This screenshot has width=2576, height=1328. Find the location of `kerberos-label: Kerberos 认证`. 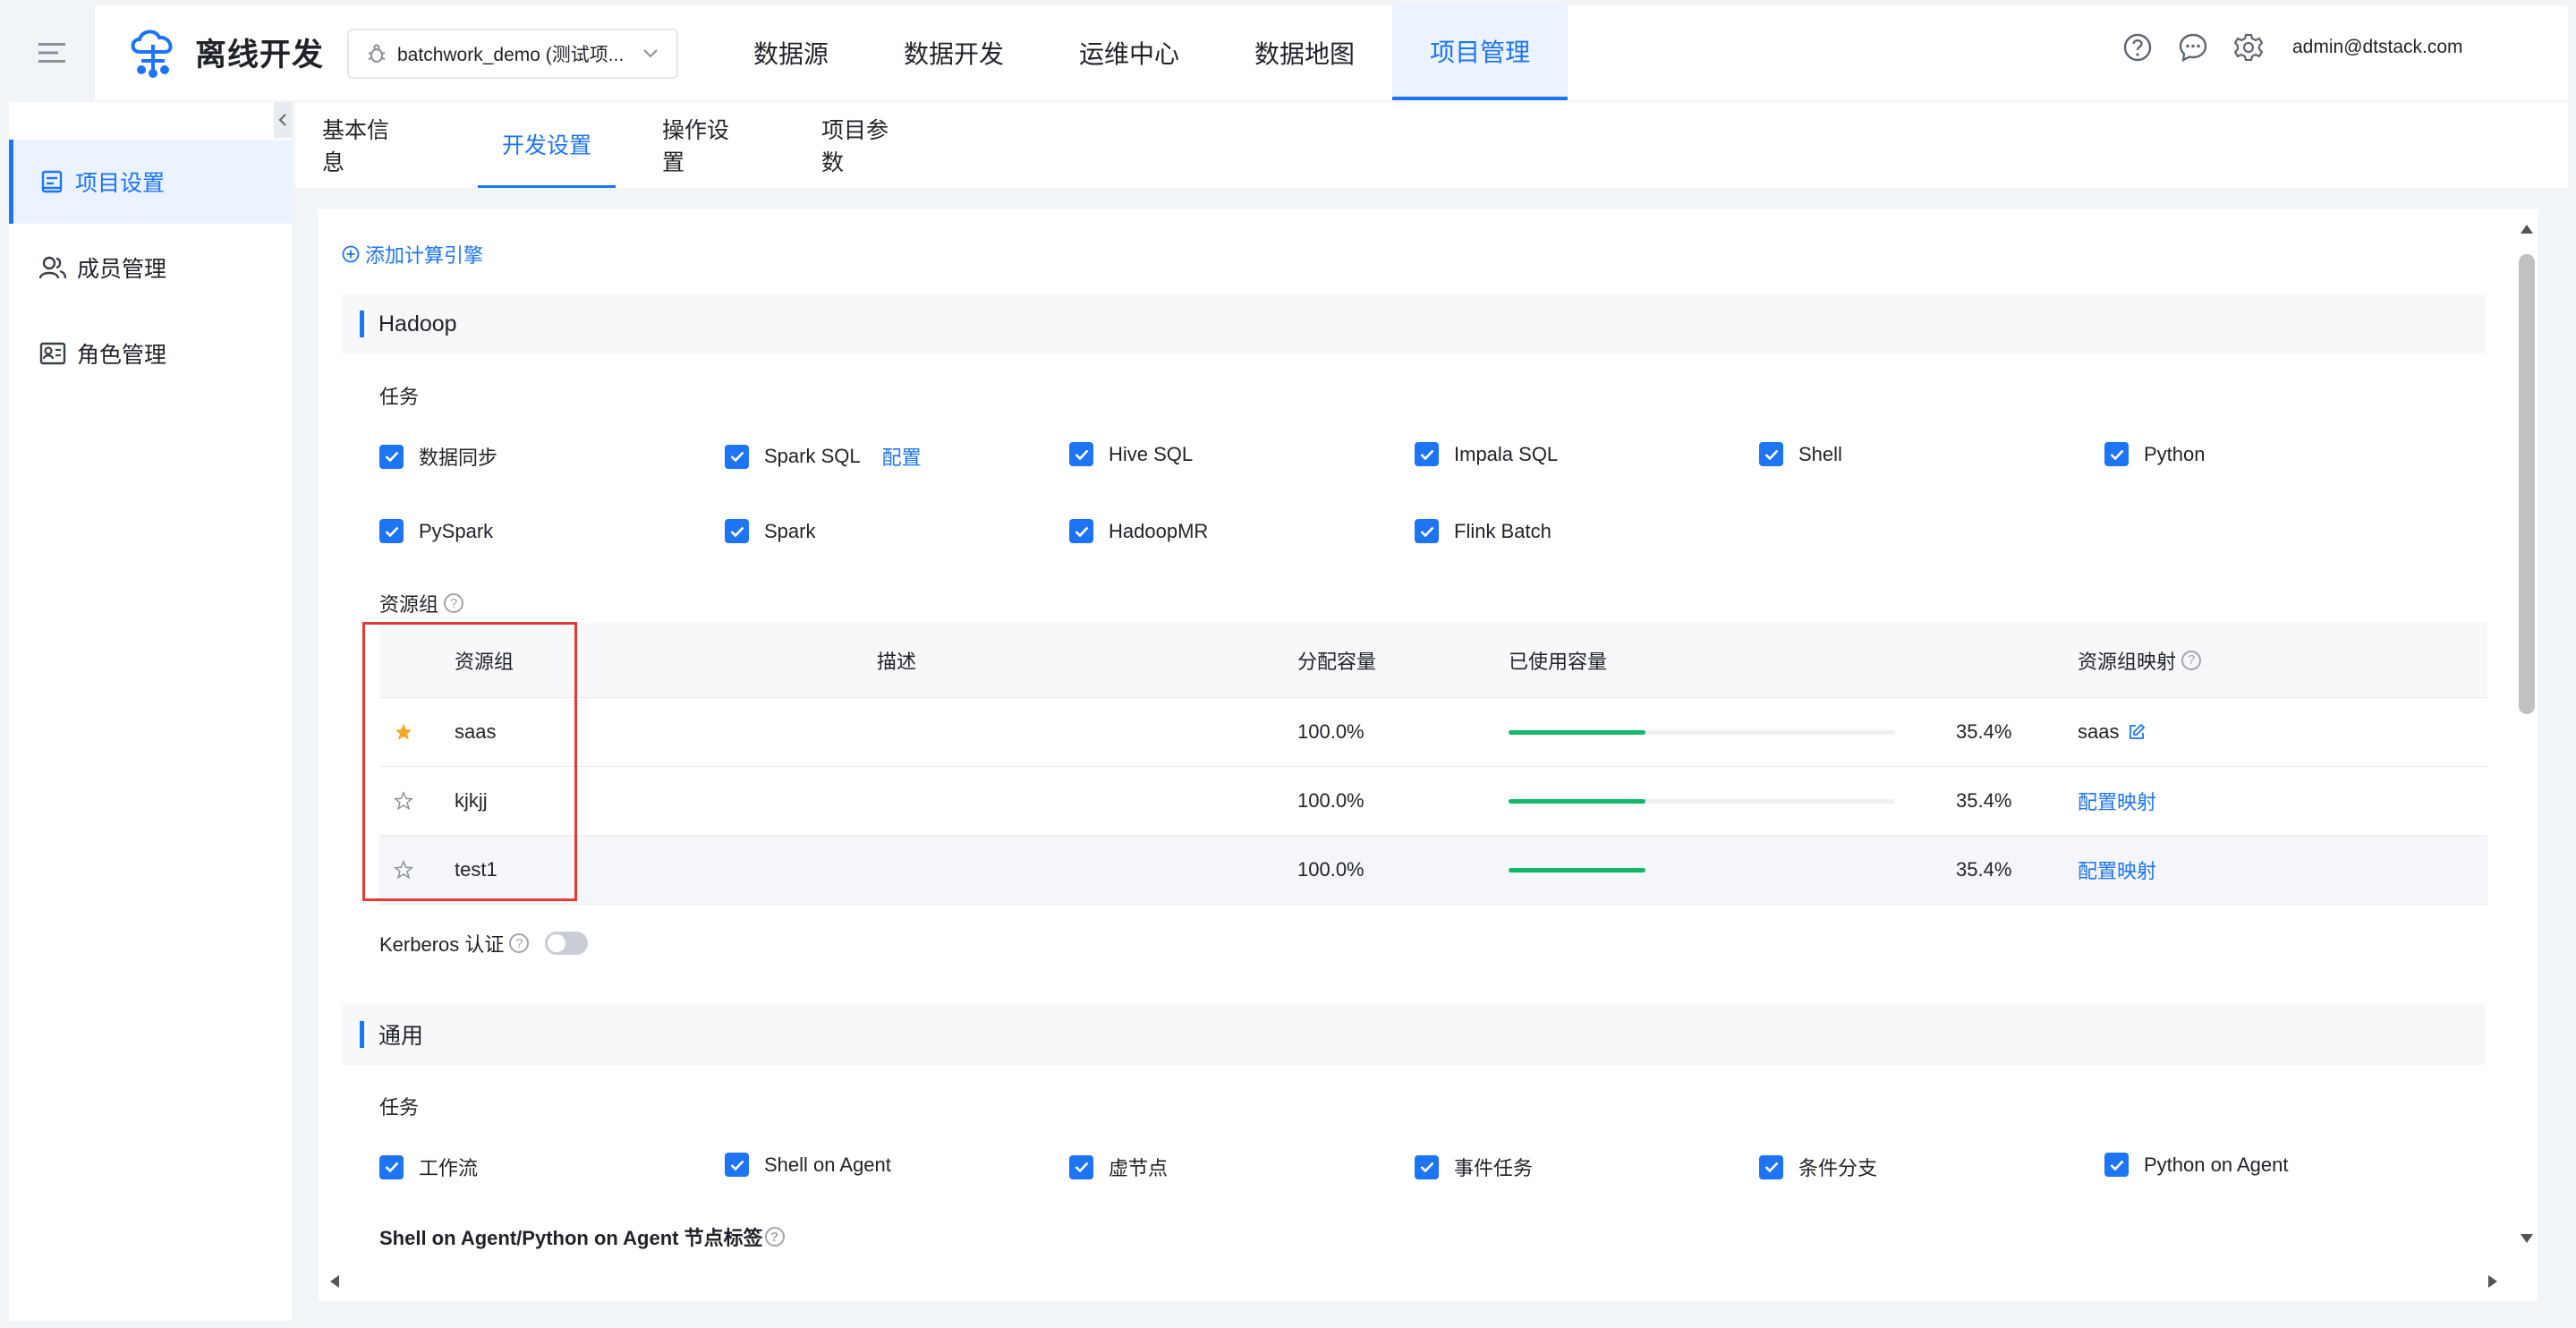

kerberos-label: Kerberos 认证 is located at coordinates (442, 944).